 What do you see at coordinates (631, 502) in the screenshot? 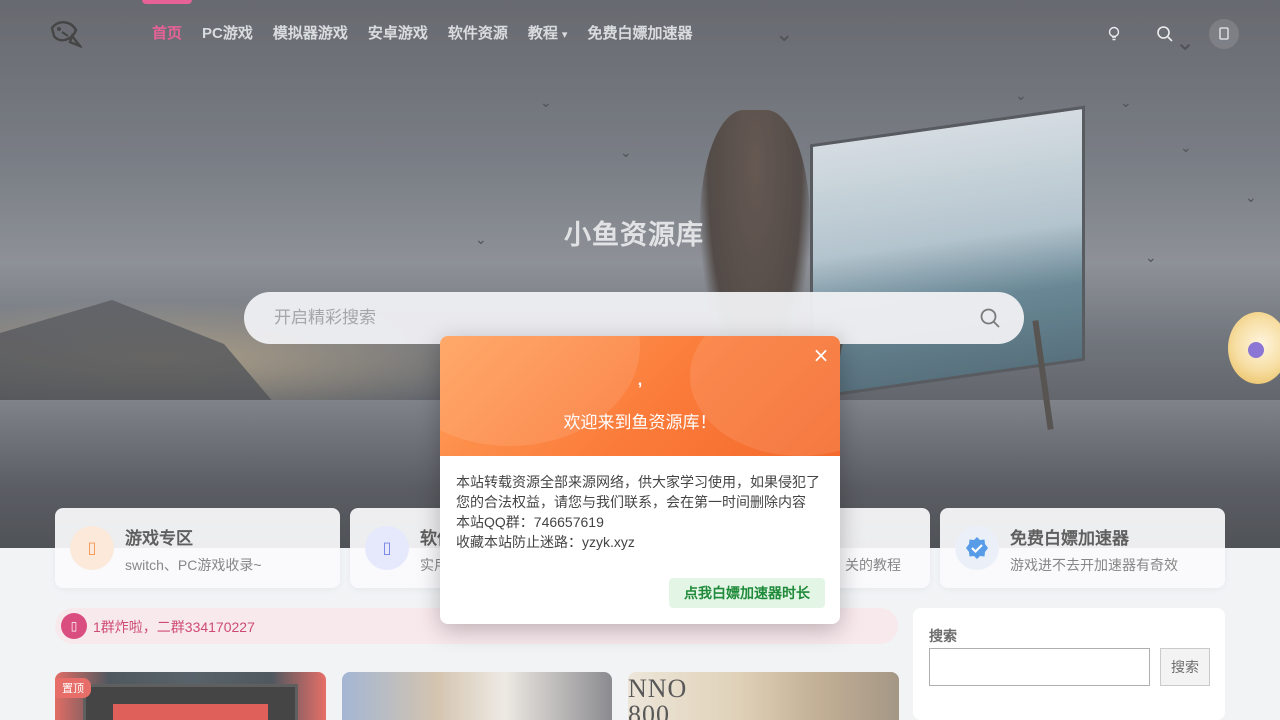
I see `modal-body-line: 您的合法权益，请您与我们联系，会在第一时间删除内容` at bounding box center [631, 502].